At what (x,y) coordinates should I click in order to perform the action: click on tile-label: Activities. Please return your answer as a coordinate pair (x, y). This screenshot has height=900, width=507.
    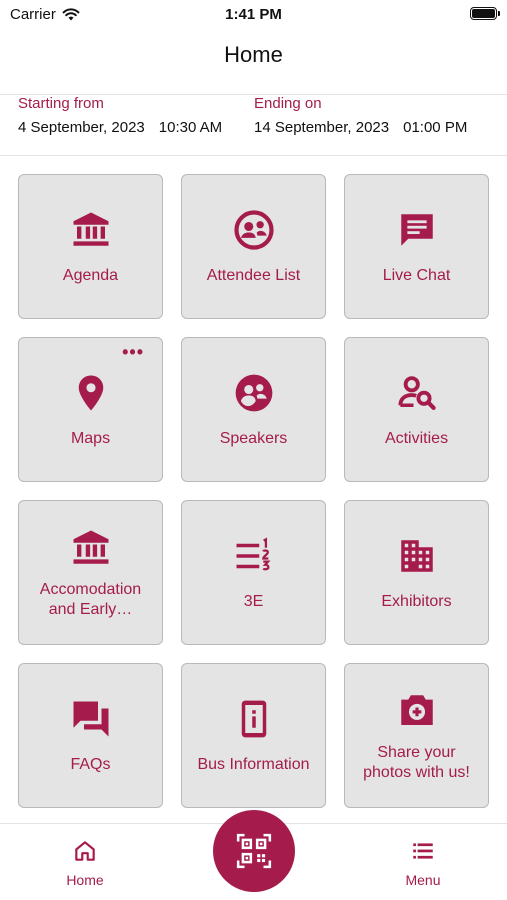
    Looking at the image, I should click on (416, 438).